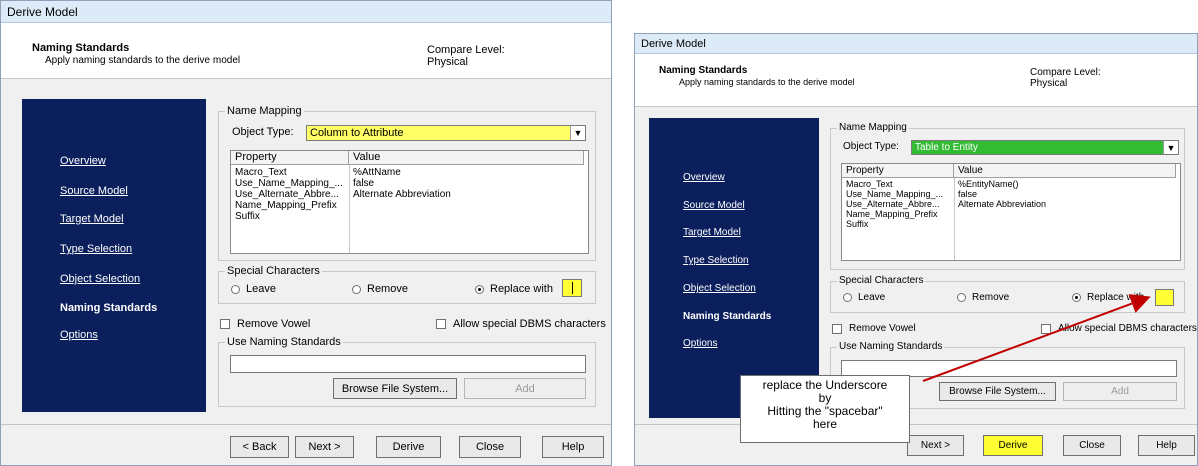 This screenshot has width=1198, height=466. Describe the element at coordinates (409, 205) in the screenshot. I see `table-row: Name_Mapping_Prefix` at that location.